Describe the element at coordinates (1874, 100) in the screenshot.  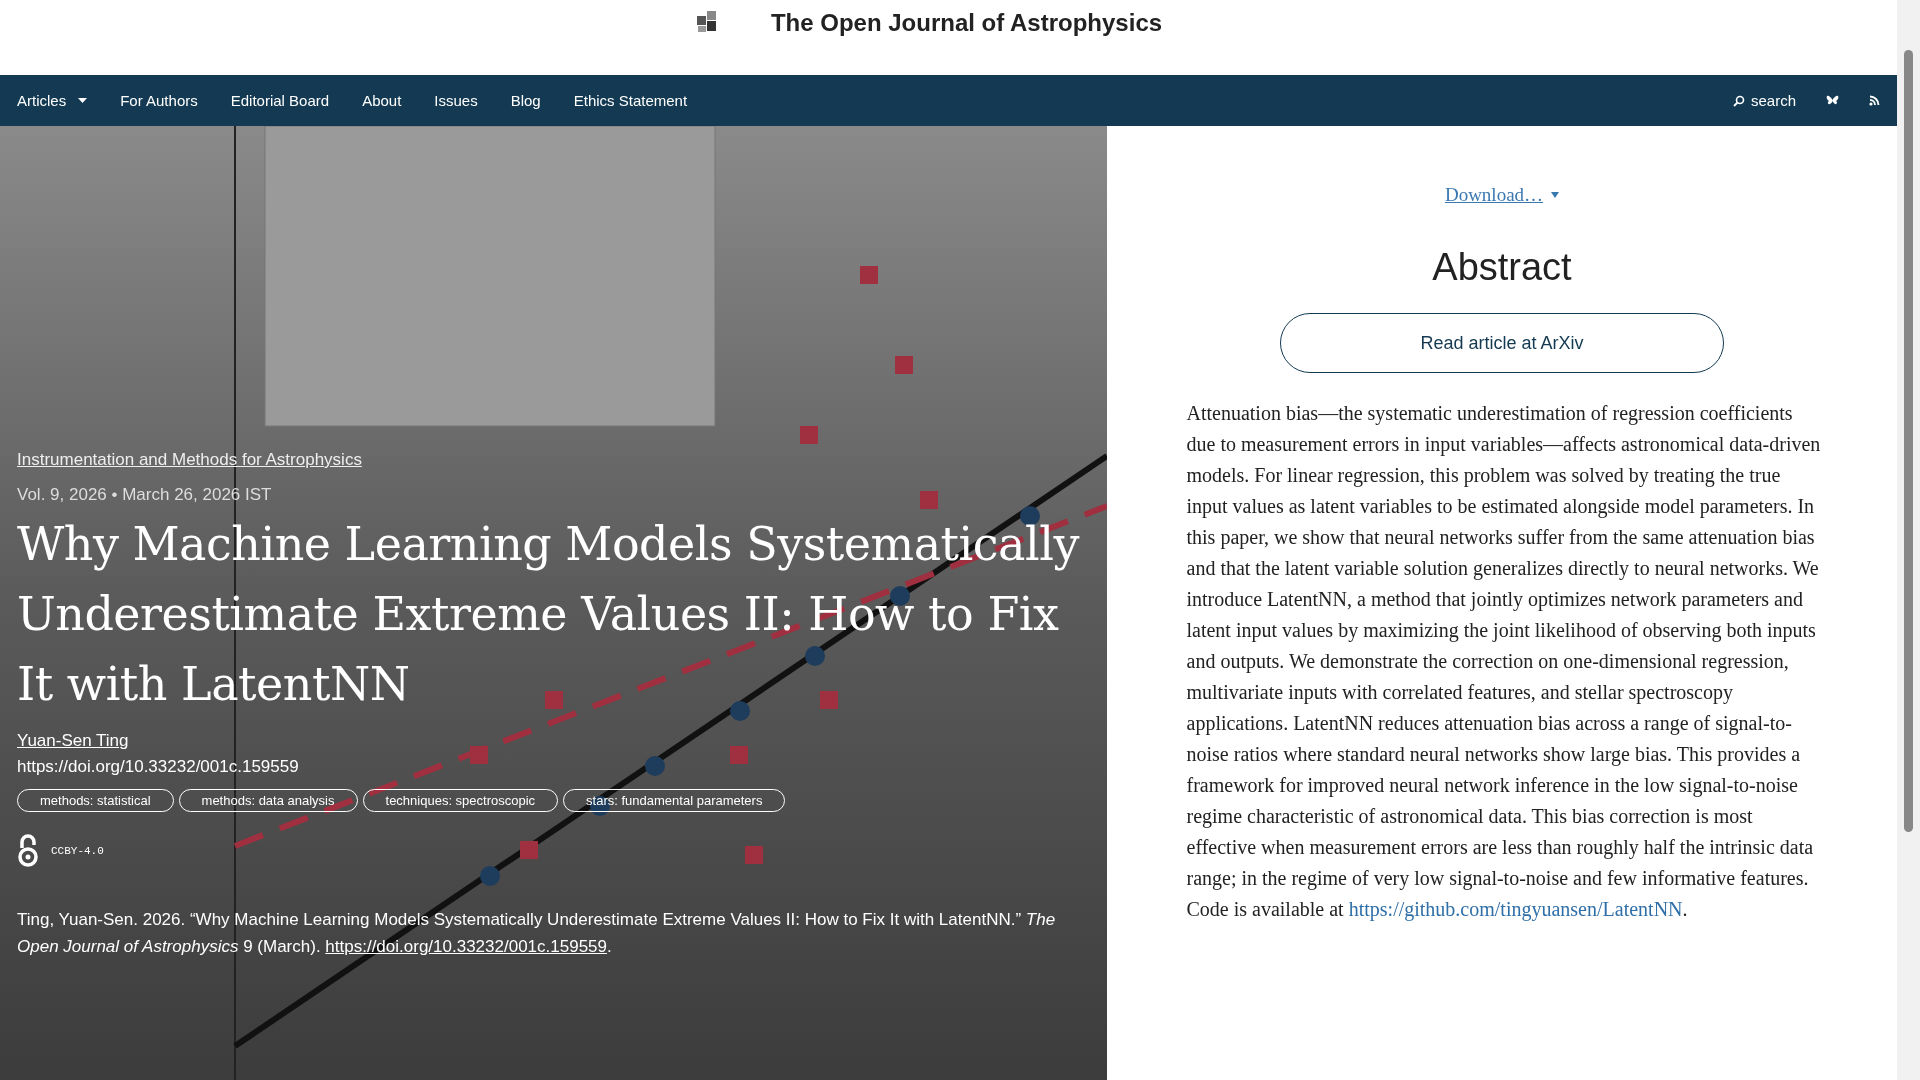
I see `rss-icon` at that location.